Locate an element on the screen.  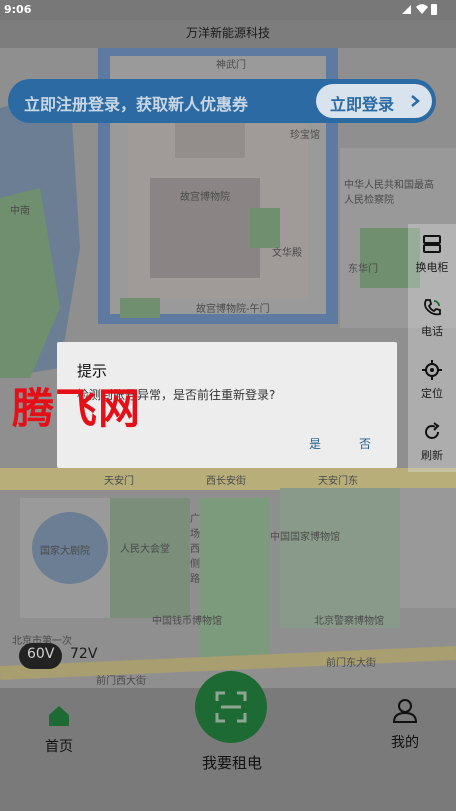
nav-mine: 我的 is located at coordinates (405, 725).